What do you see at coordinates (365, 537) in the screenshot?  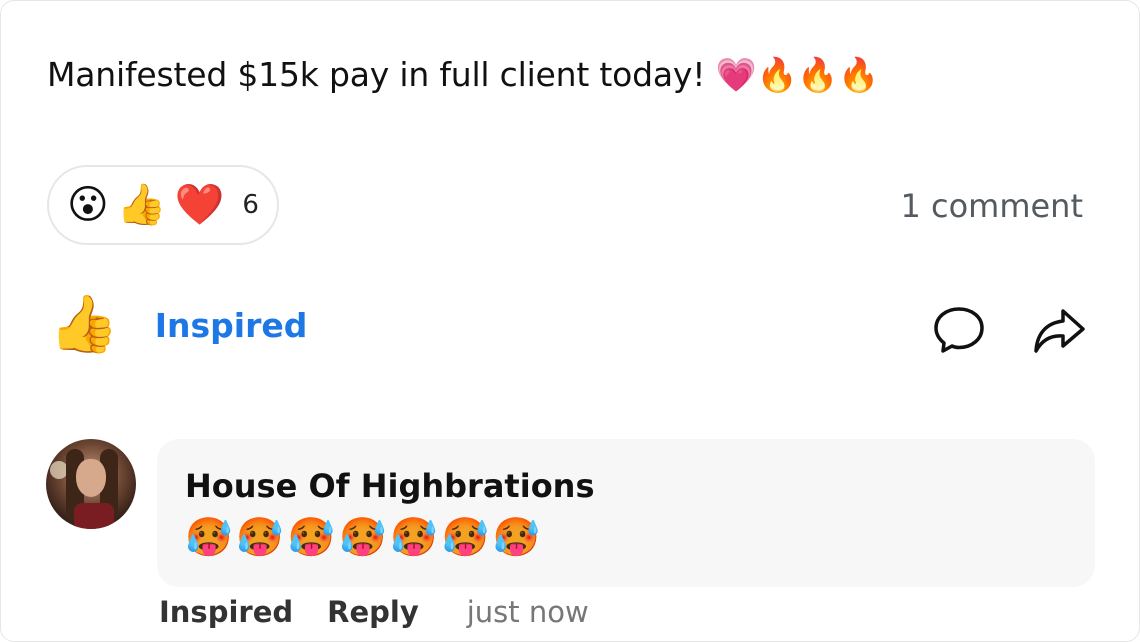 I see `comment-text: 🥵🥵🥵🥵🥵🥵🥵` at bounding box center [365, 537].